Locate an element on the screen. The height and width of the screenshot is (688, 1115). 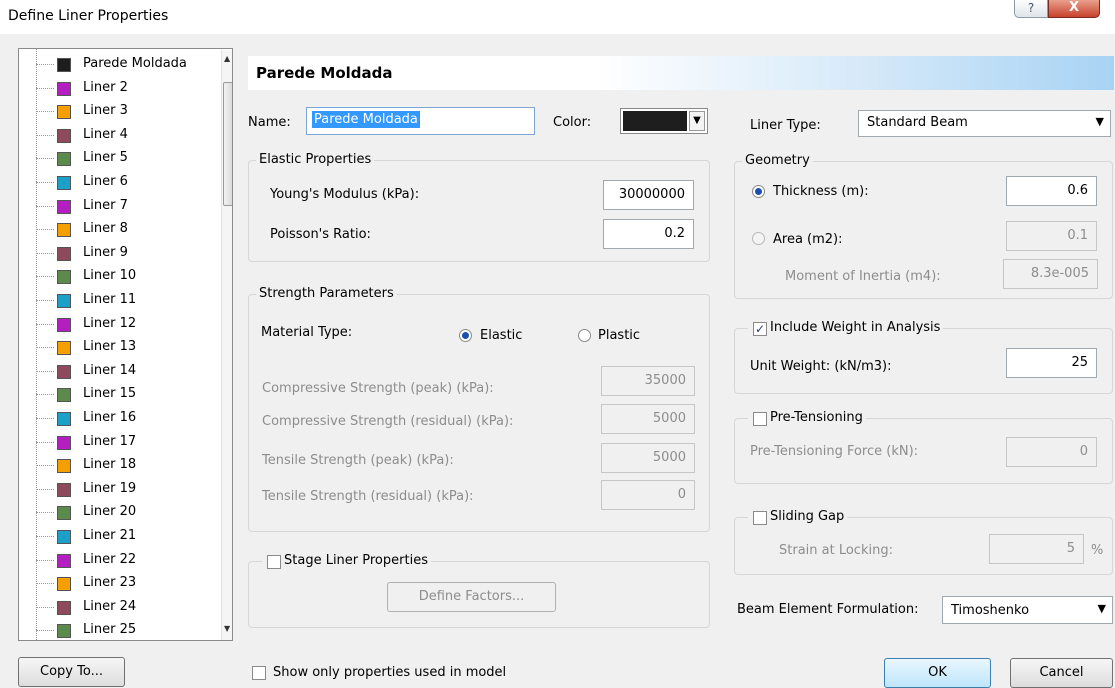
liner-list-item: Liner 2 is located at coordinates (114, 89).